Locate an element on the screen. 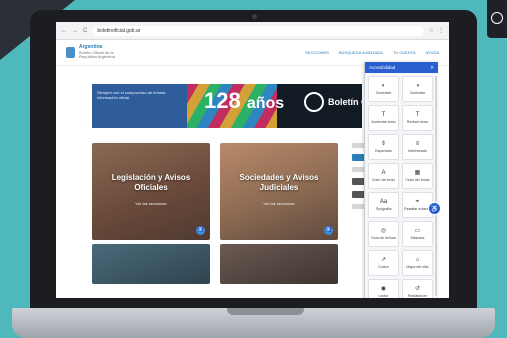 The image size is (507, 338). browser-toolbar: ← → C boletinoficial.gob.ar ☆ ⋮ is located at coordinates (252, 31).